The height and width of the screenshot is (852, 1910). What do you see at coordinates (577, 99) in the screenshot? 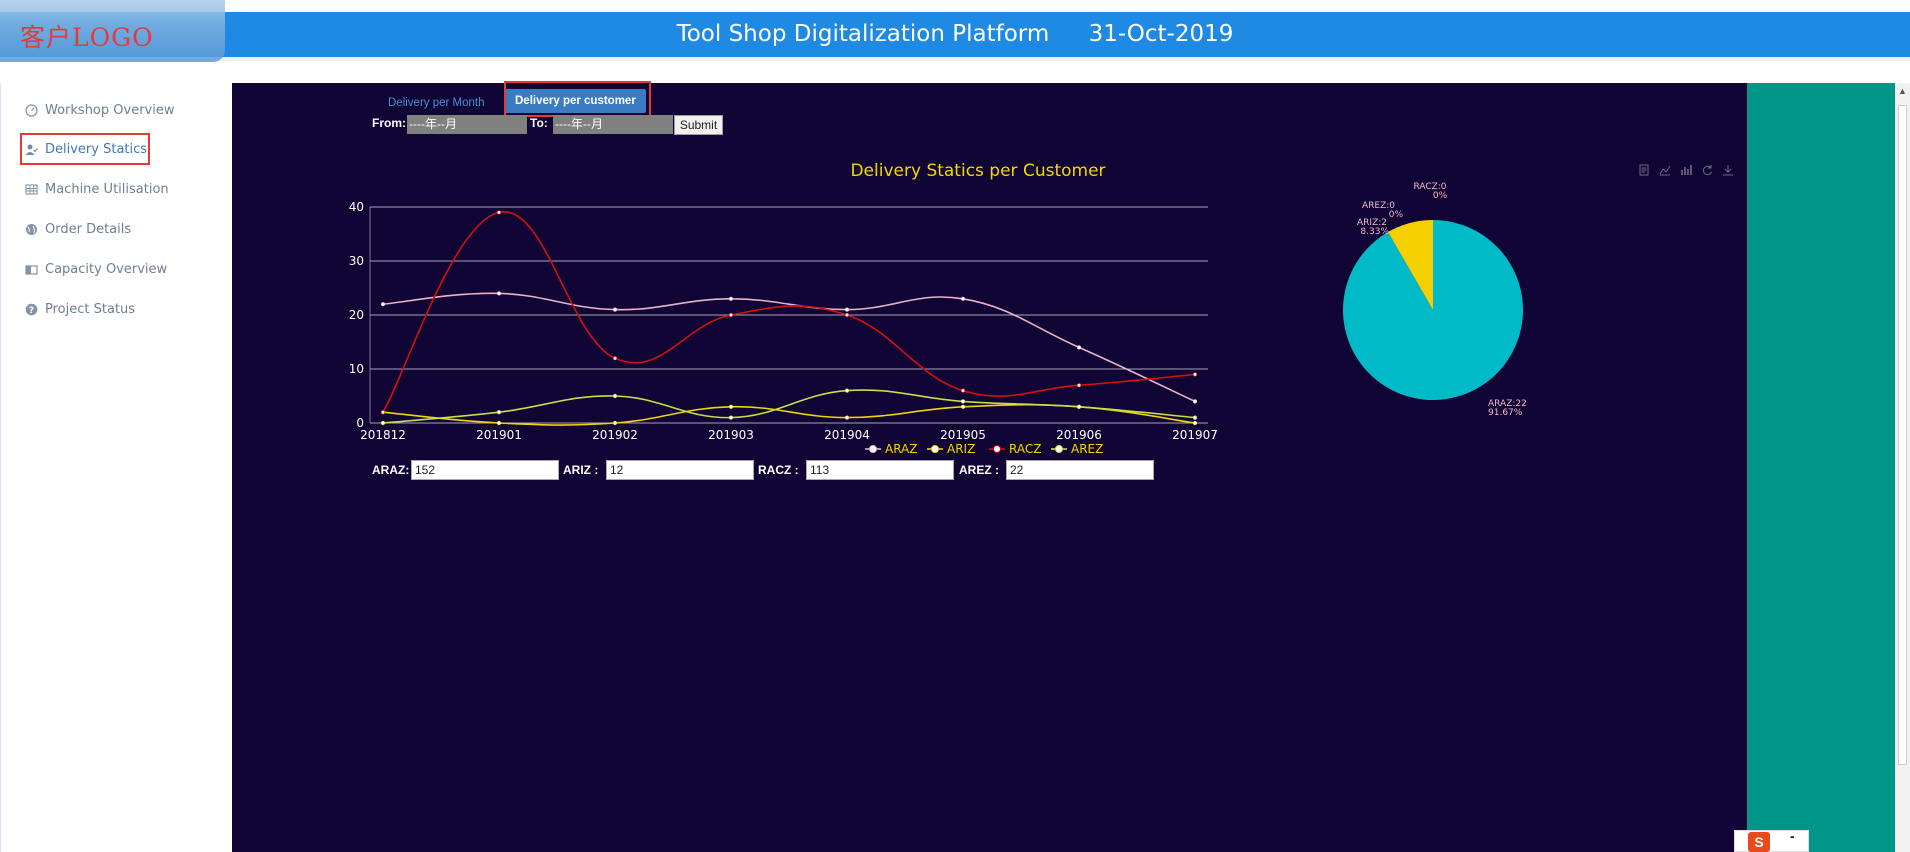
I see `active-tab-highlight` at bounding box center [577, 99].